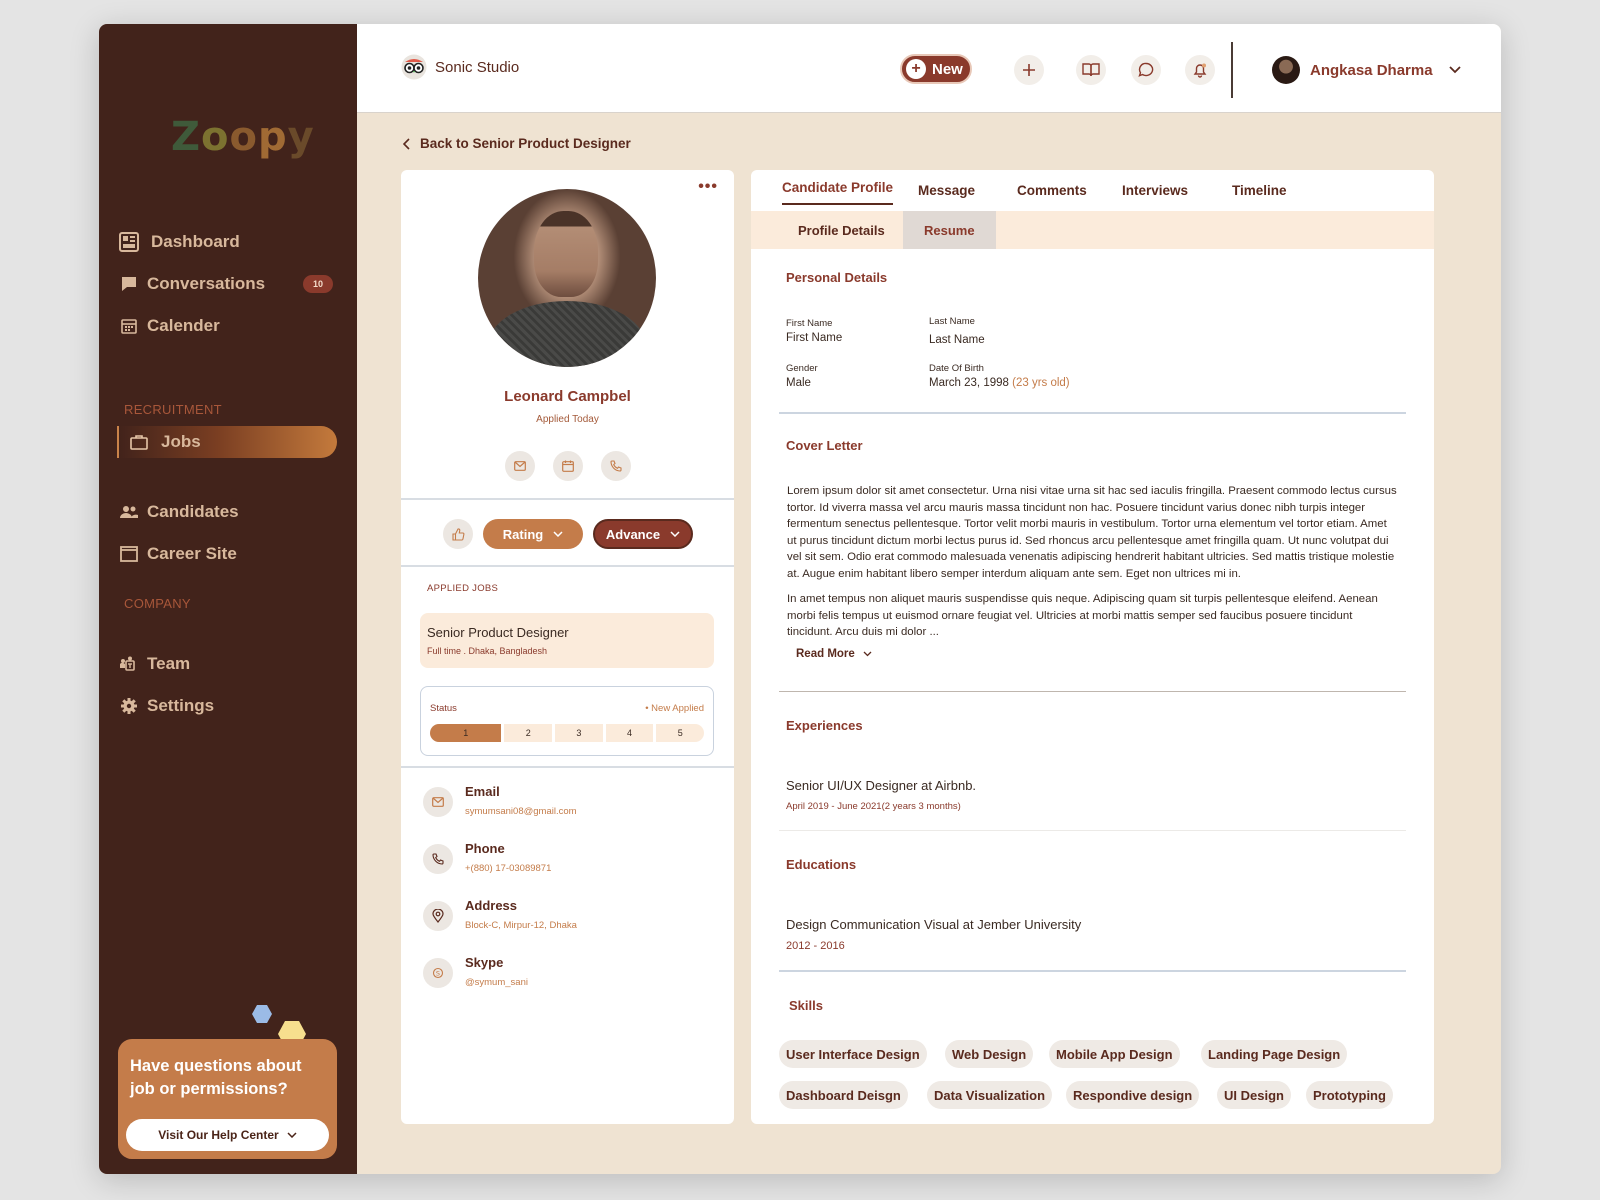  Describe the element at coordinates (567, 721) in the screenshot. I see `status-tracker: Status • New Applied 1 2 3 4 5` at that location.